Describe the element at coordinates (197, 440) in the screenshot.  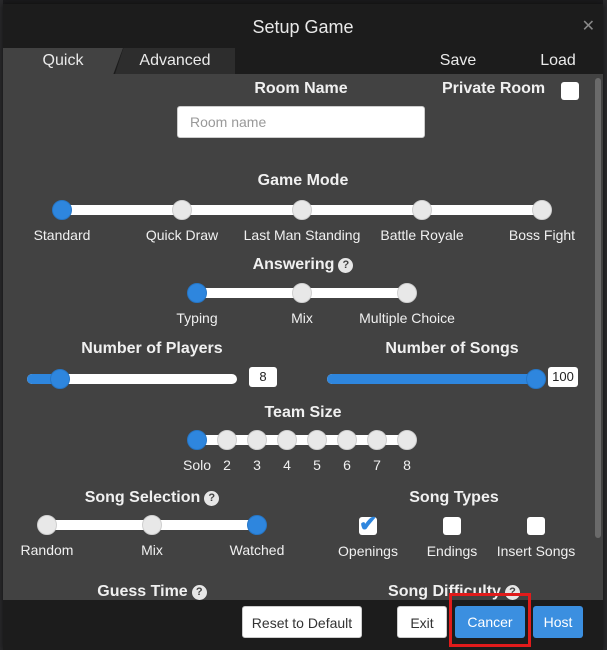
I see `team-size-knob-solo` at that location.